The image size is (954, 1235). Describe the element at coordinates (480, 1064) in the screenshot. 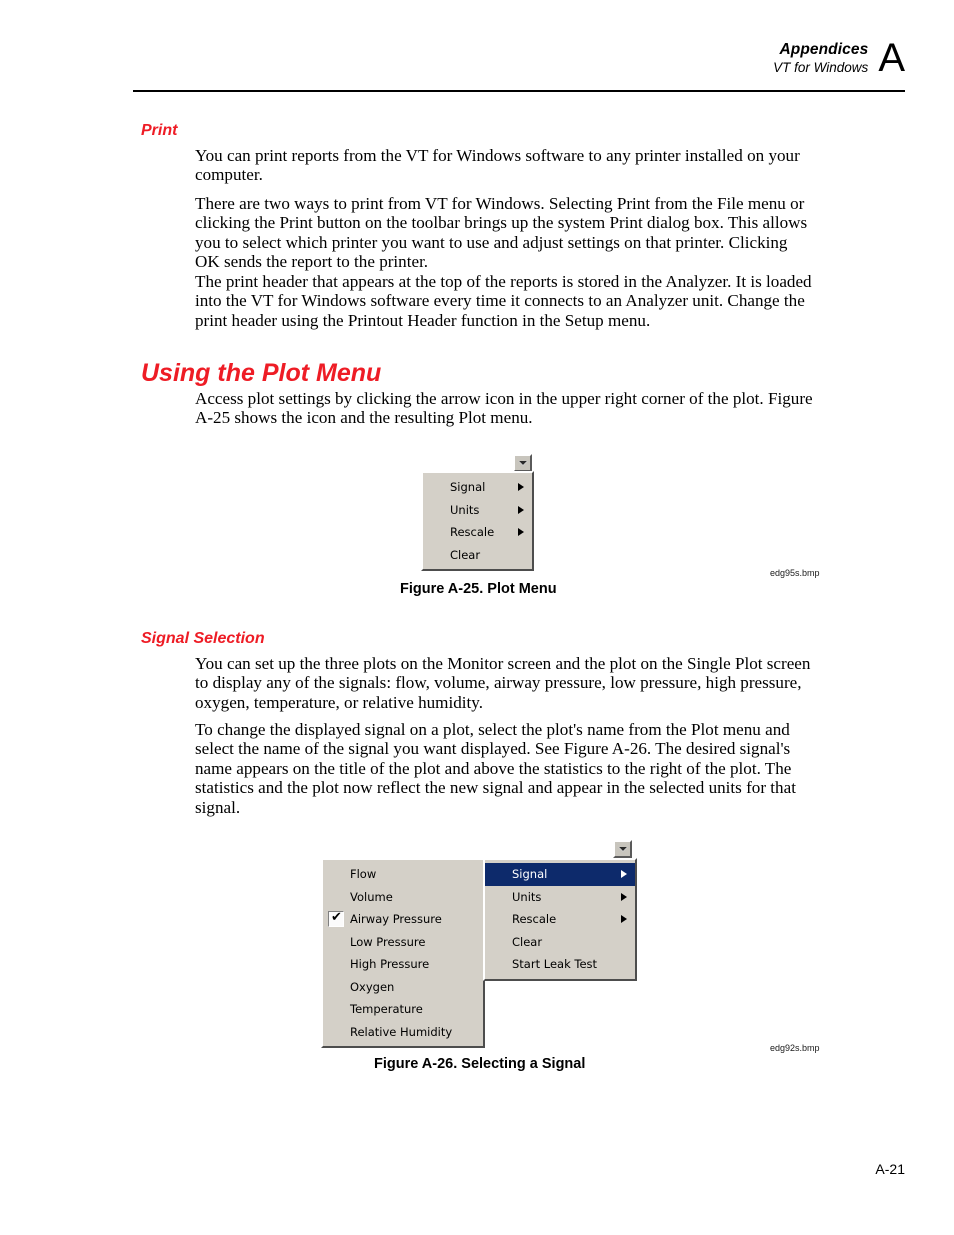

I see `figure-26-caption: Figure A-26. Selecting a Signal` at that location.